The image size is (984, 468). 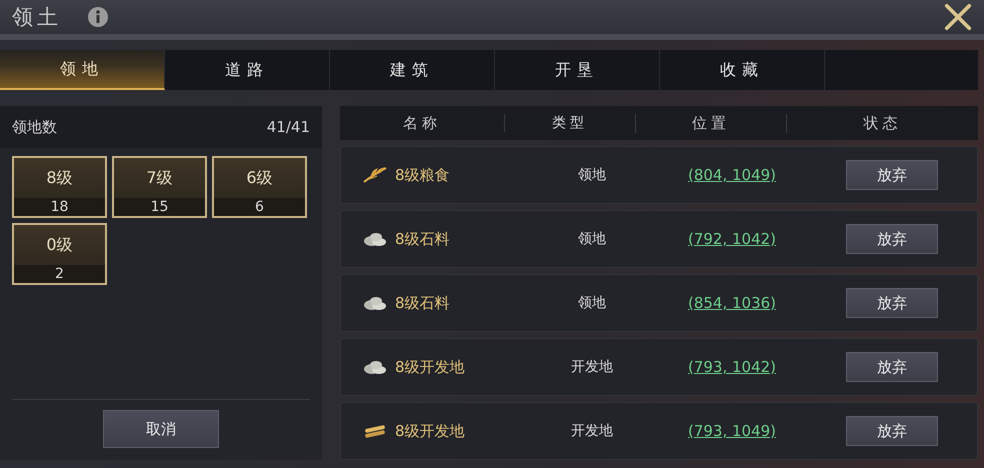 I want to click on coordinates-link: (793, 1049), so click(x=732, y=431).